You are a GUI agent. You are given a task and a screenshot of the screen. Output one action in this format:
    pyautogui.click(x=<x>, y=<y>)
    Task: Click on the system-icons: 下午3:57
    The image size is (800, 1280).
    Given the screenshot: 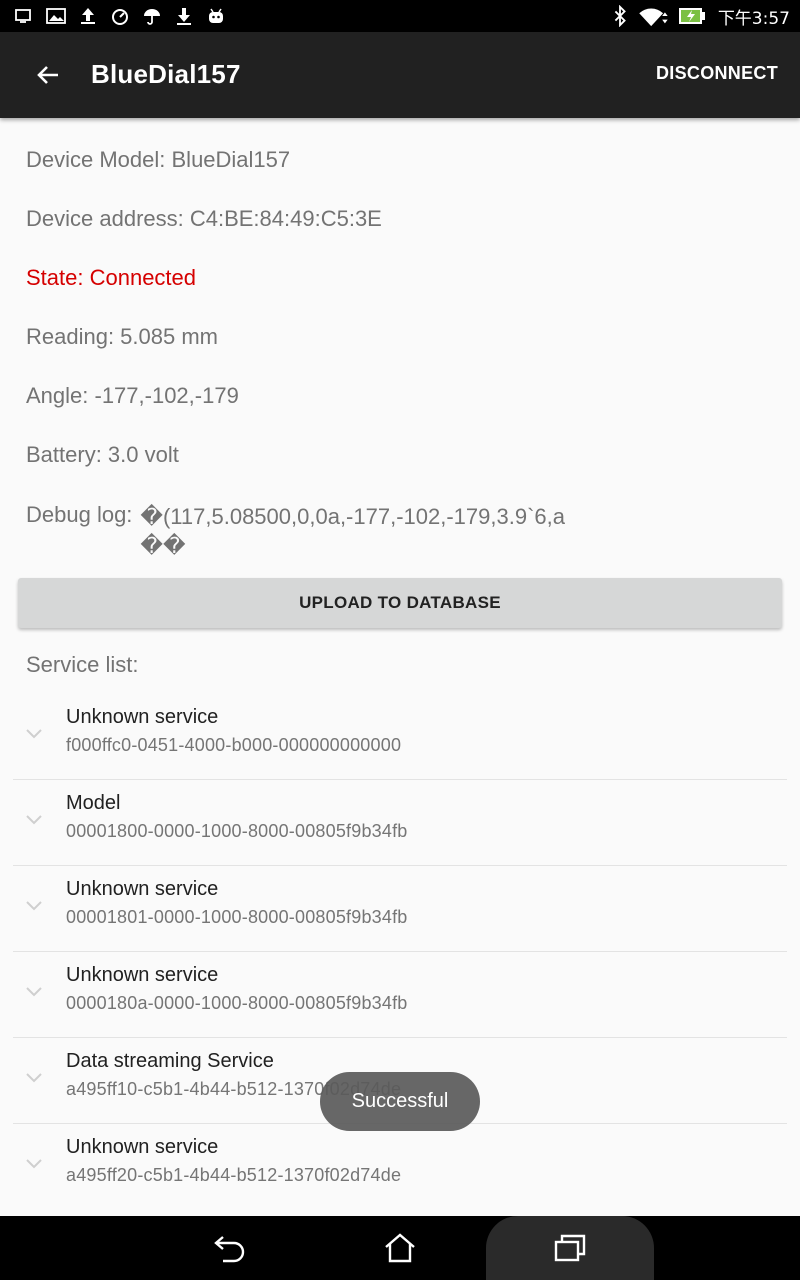 What is the action you would take?
    pyautogui.click(x=701, y=16)
    